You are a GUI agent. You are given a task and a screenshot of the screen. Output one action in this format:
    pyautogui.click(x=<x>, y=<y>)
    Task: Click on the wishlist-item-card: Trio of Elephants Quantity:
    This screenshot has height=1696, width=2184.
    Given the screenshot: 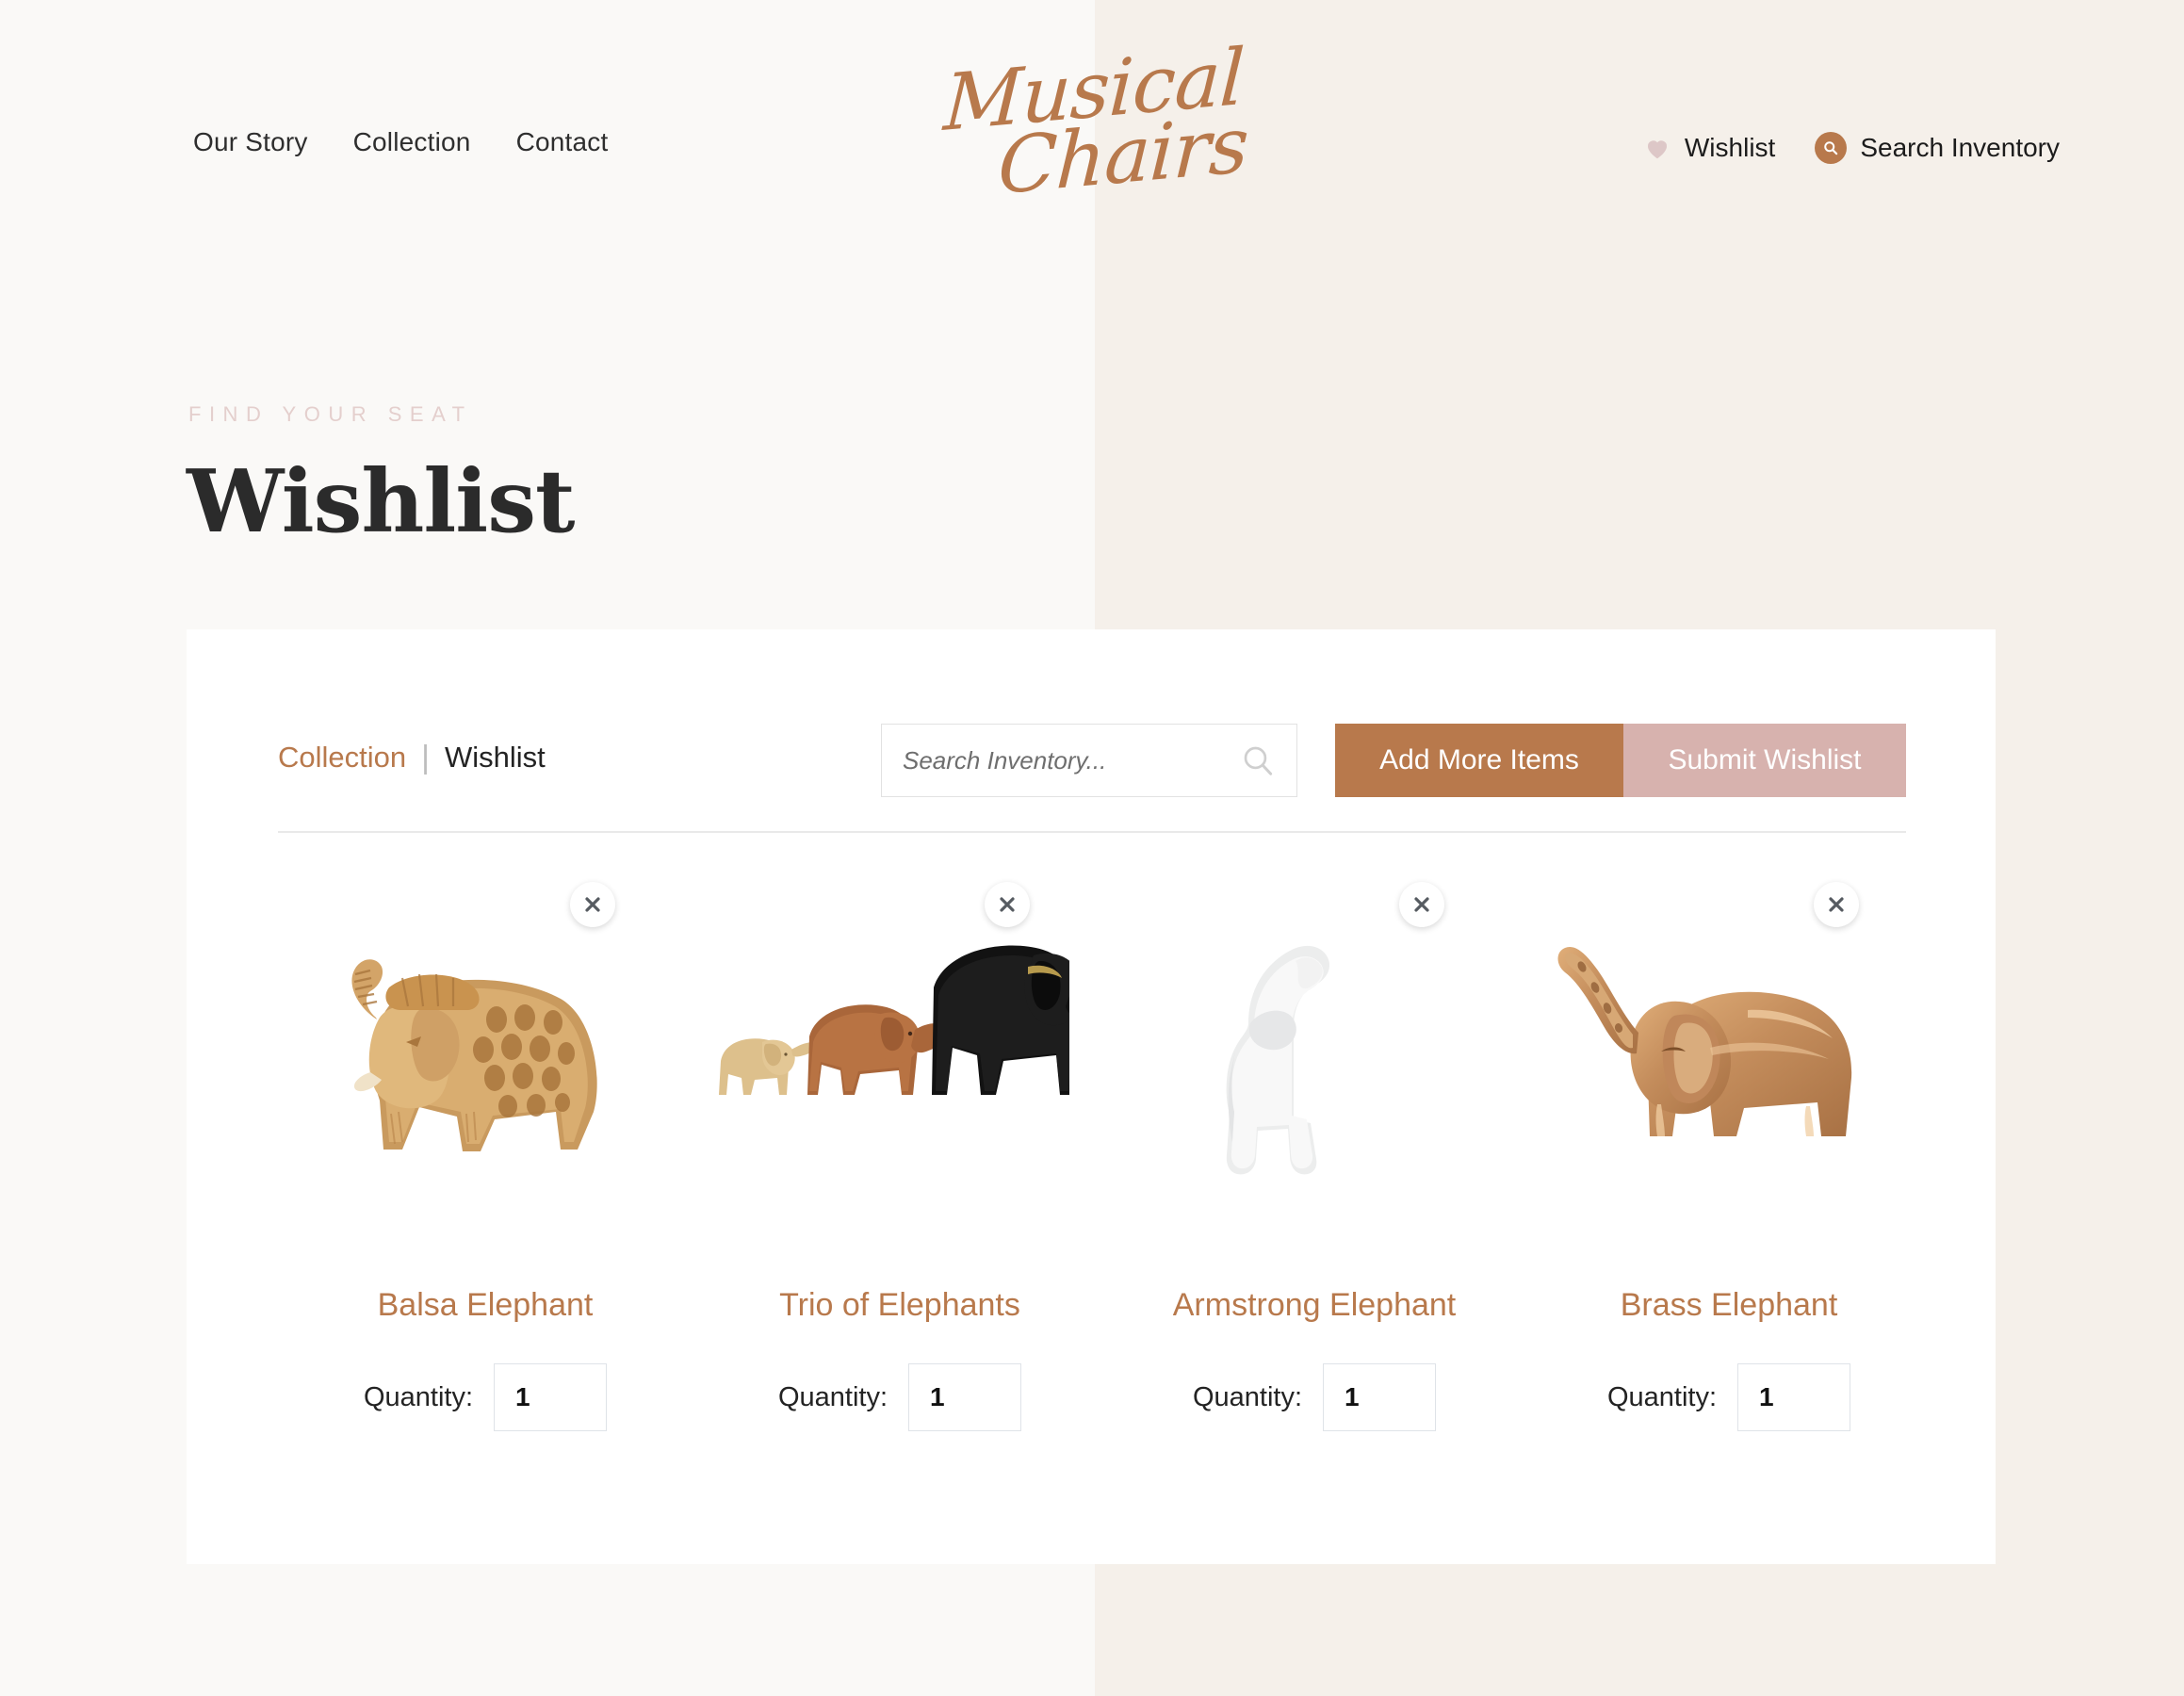 What is the action you would take?
    pyautogui.click(x=900, y=1153)
    